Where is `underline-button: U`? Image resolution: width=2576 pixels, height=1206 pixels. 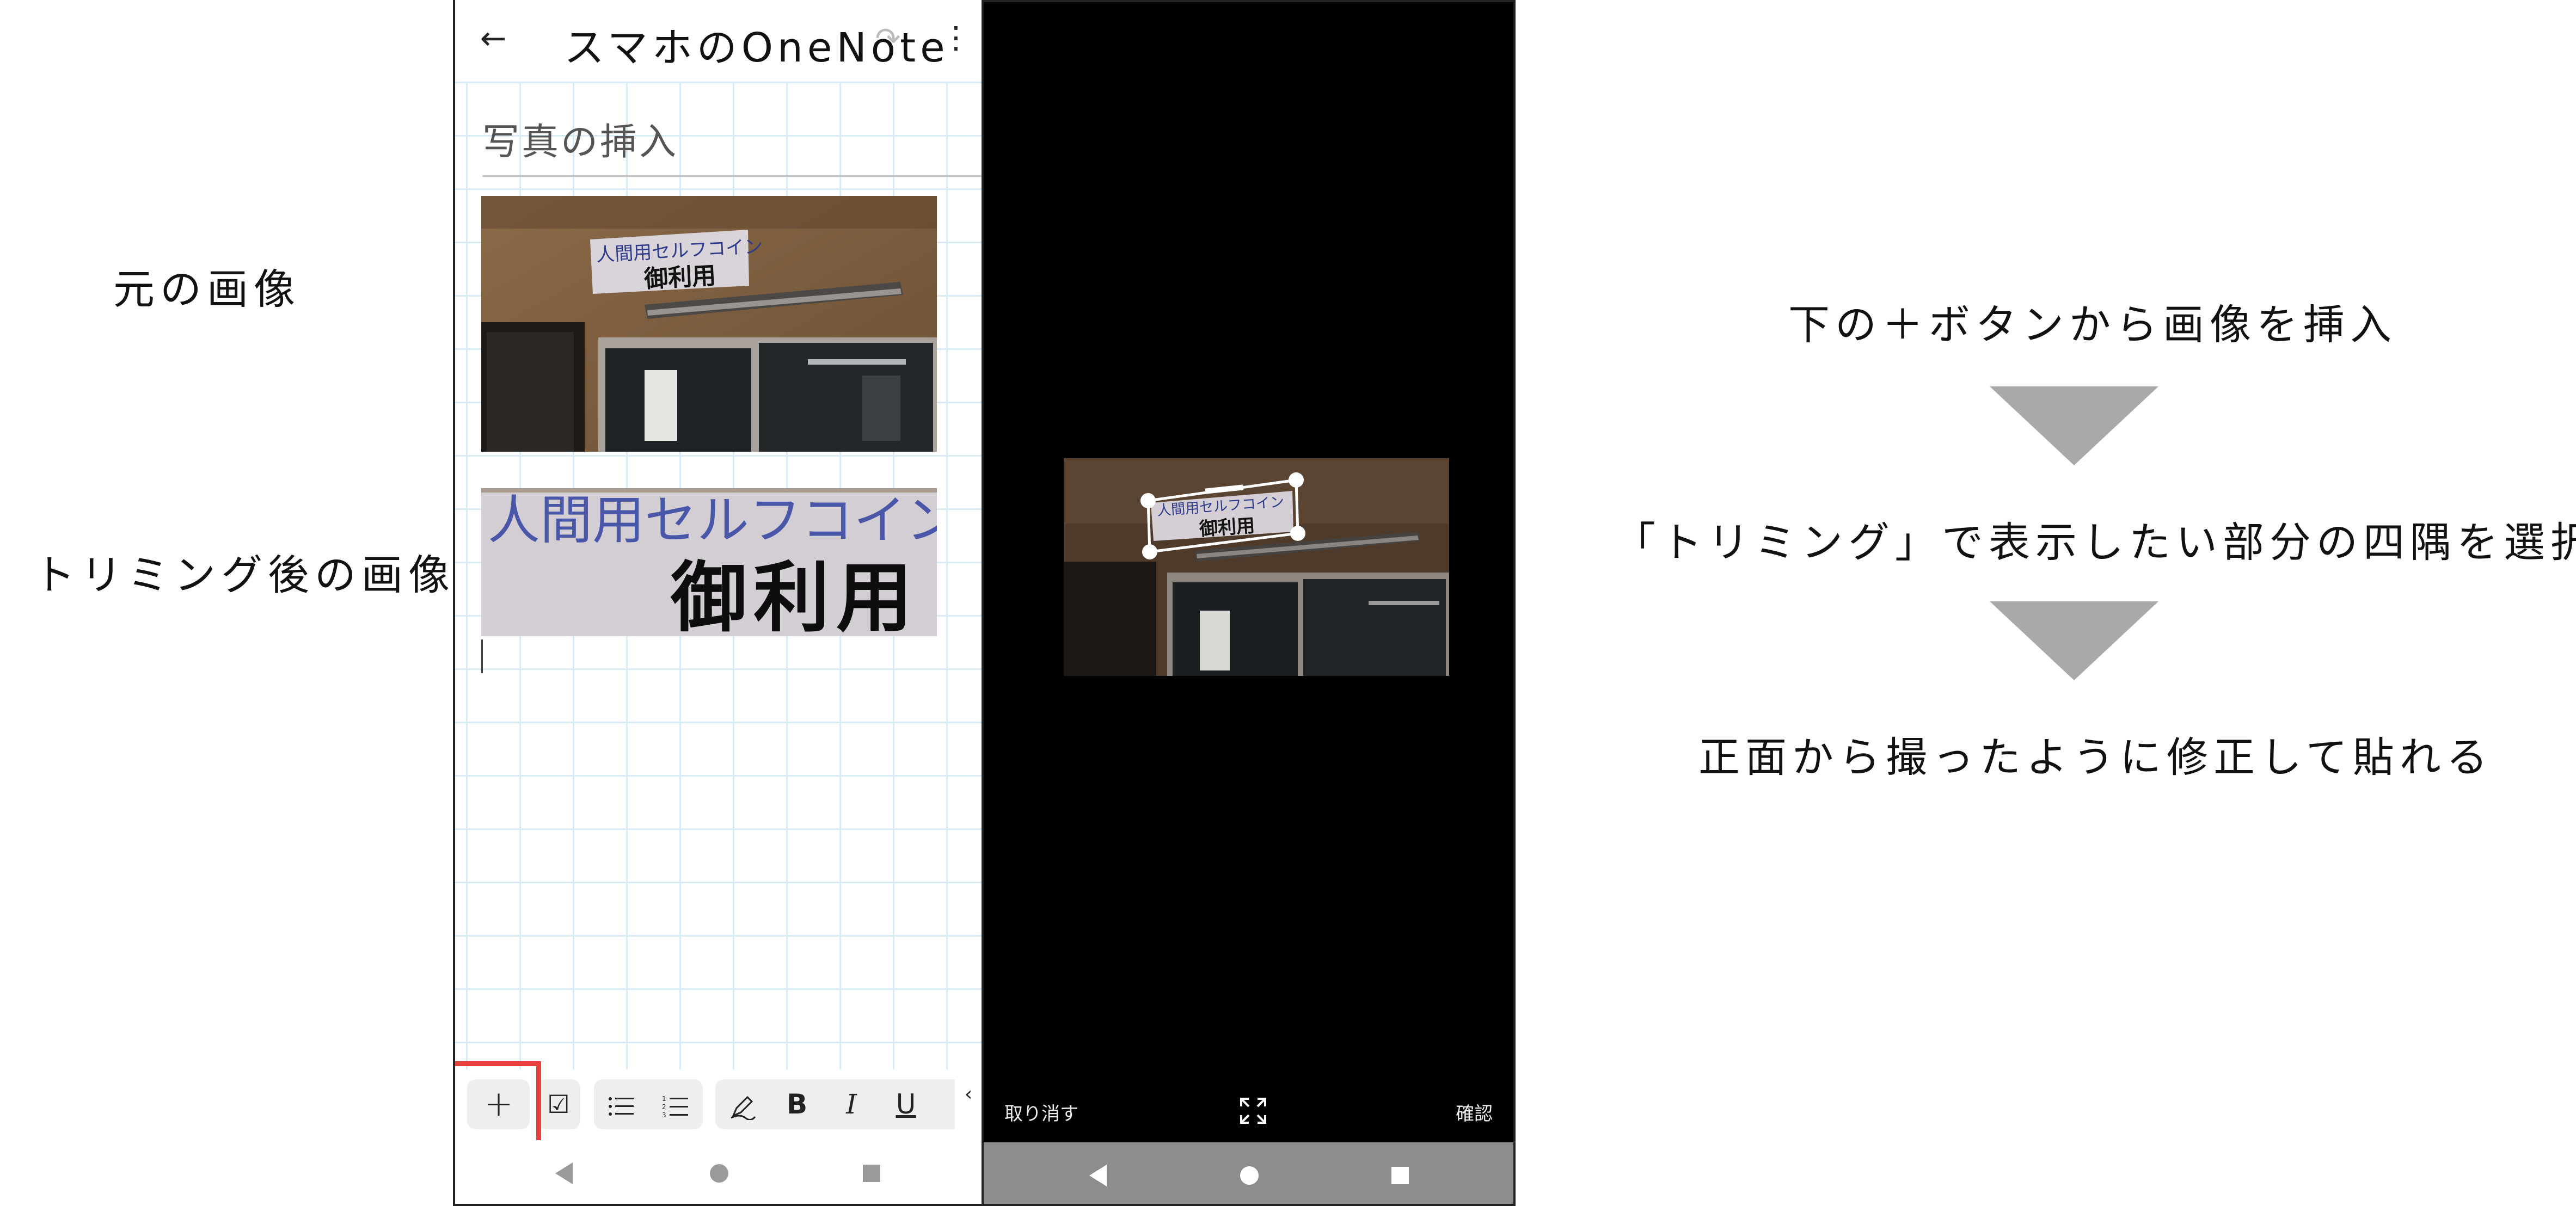 underline-button: U is located at coordinates (906, 1104).